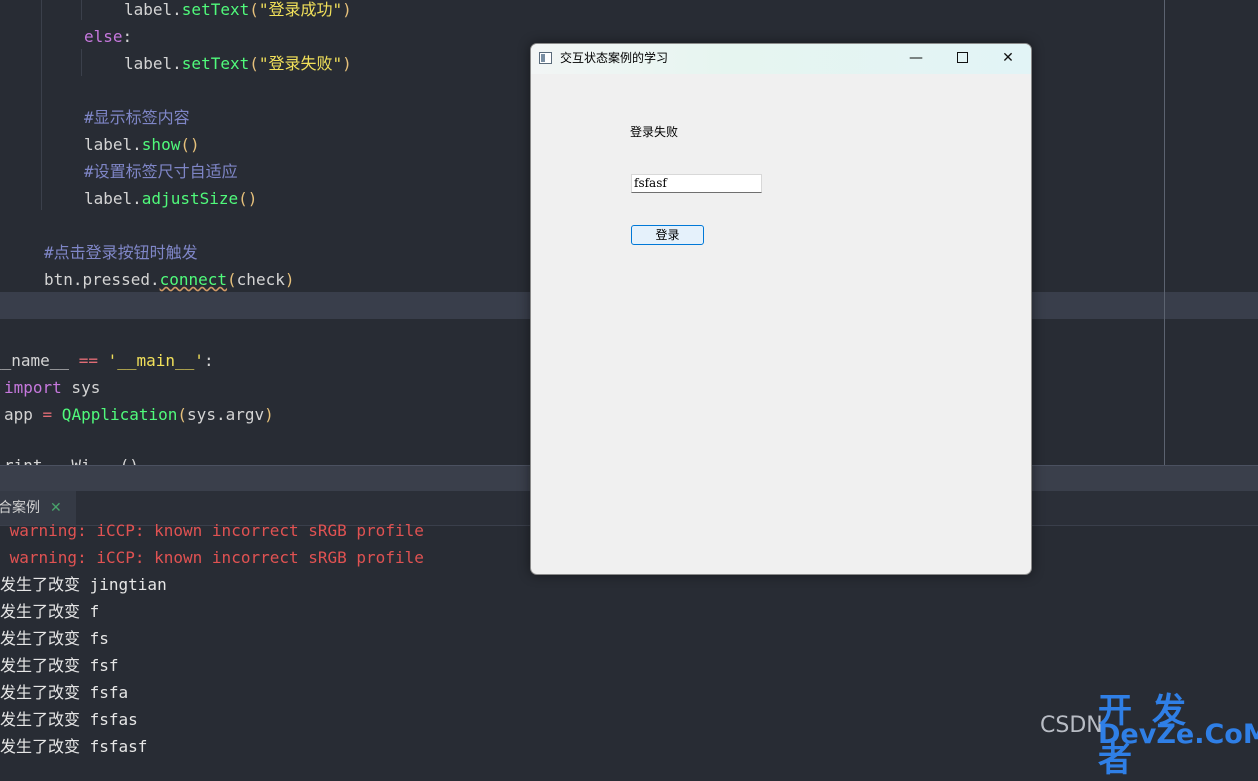 The width and height of the screenshot is (1258, 781). I want to click on code-line: app = QApplication(sys.argv), so click(139, 414).